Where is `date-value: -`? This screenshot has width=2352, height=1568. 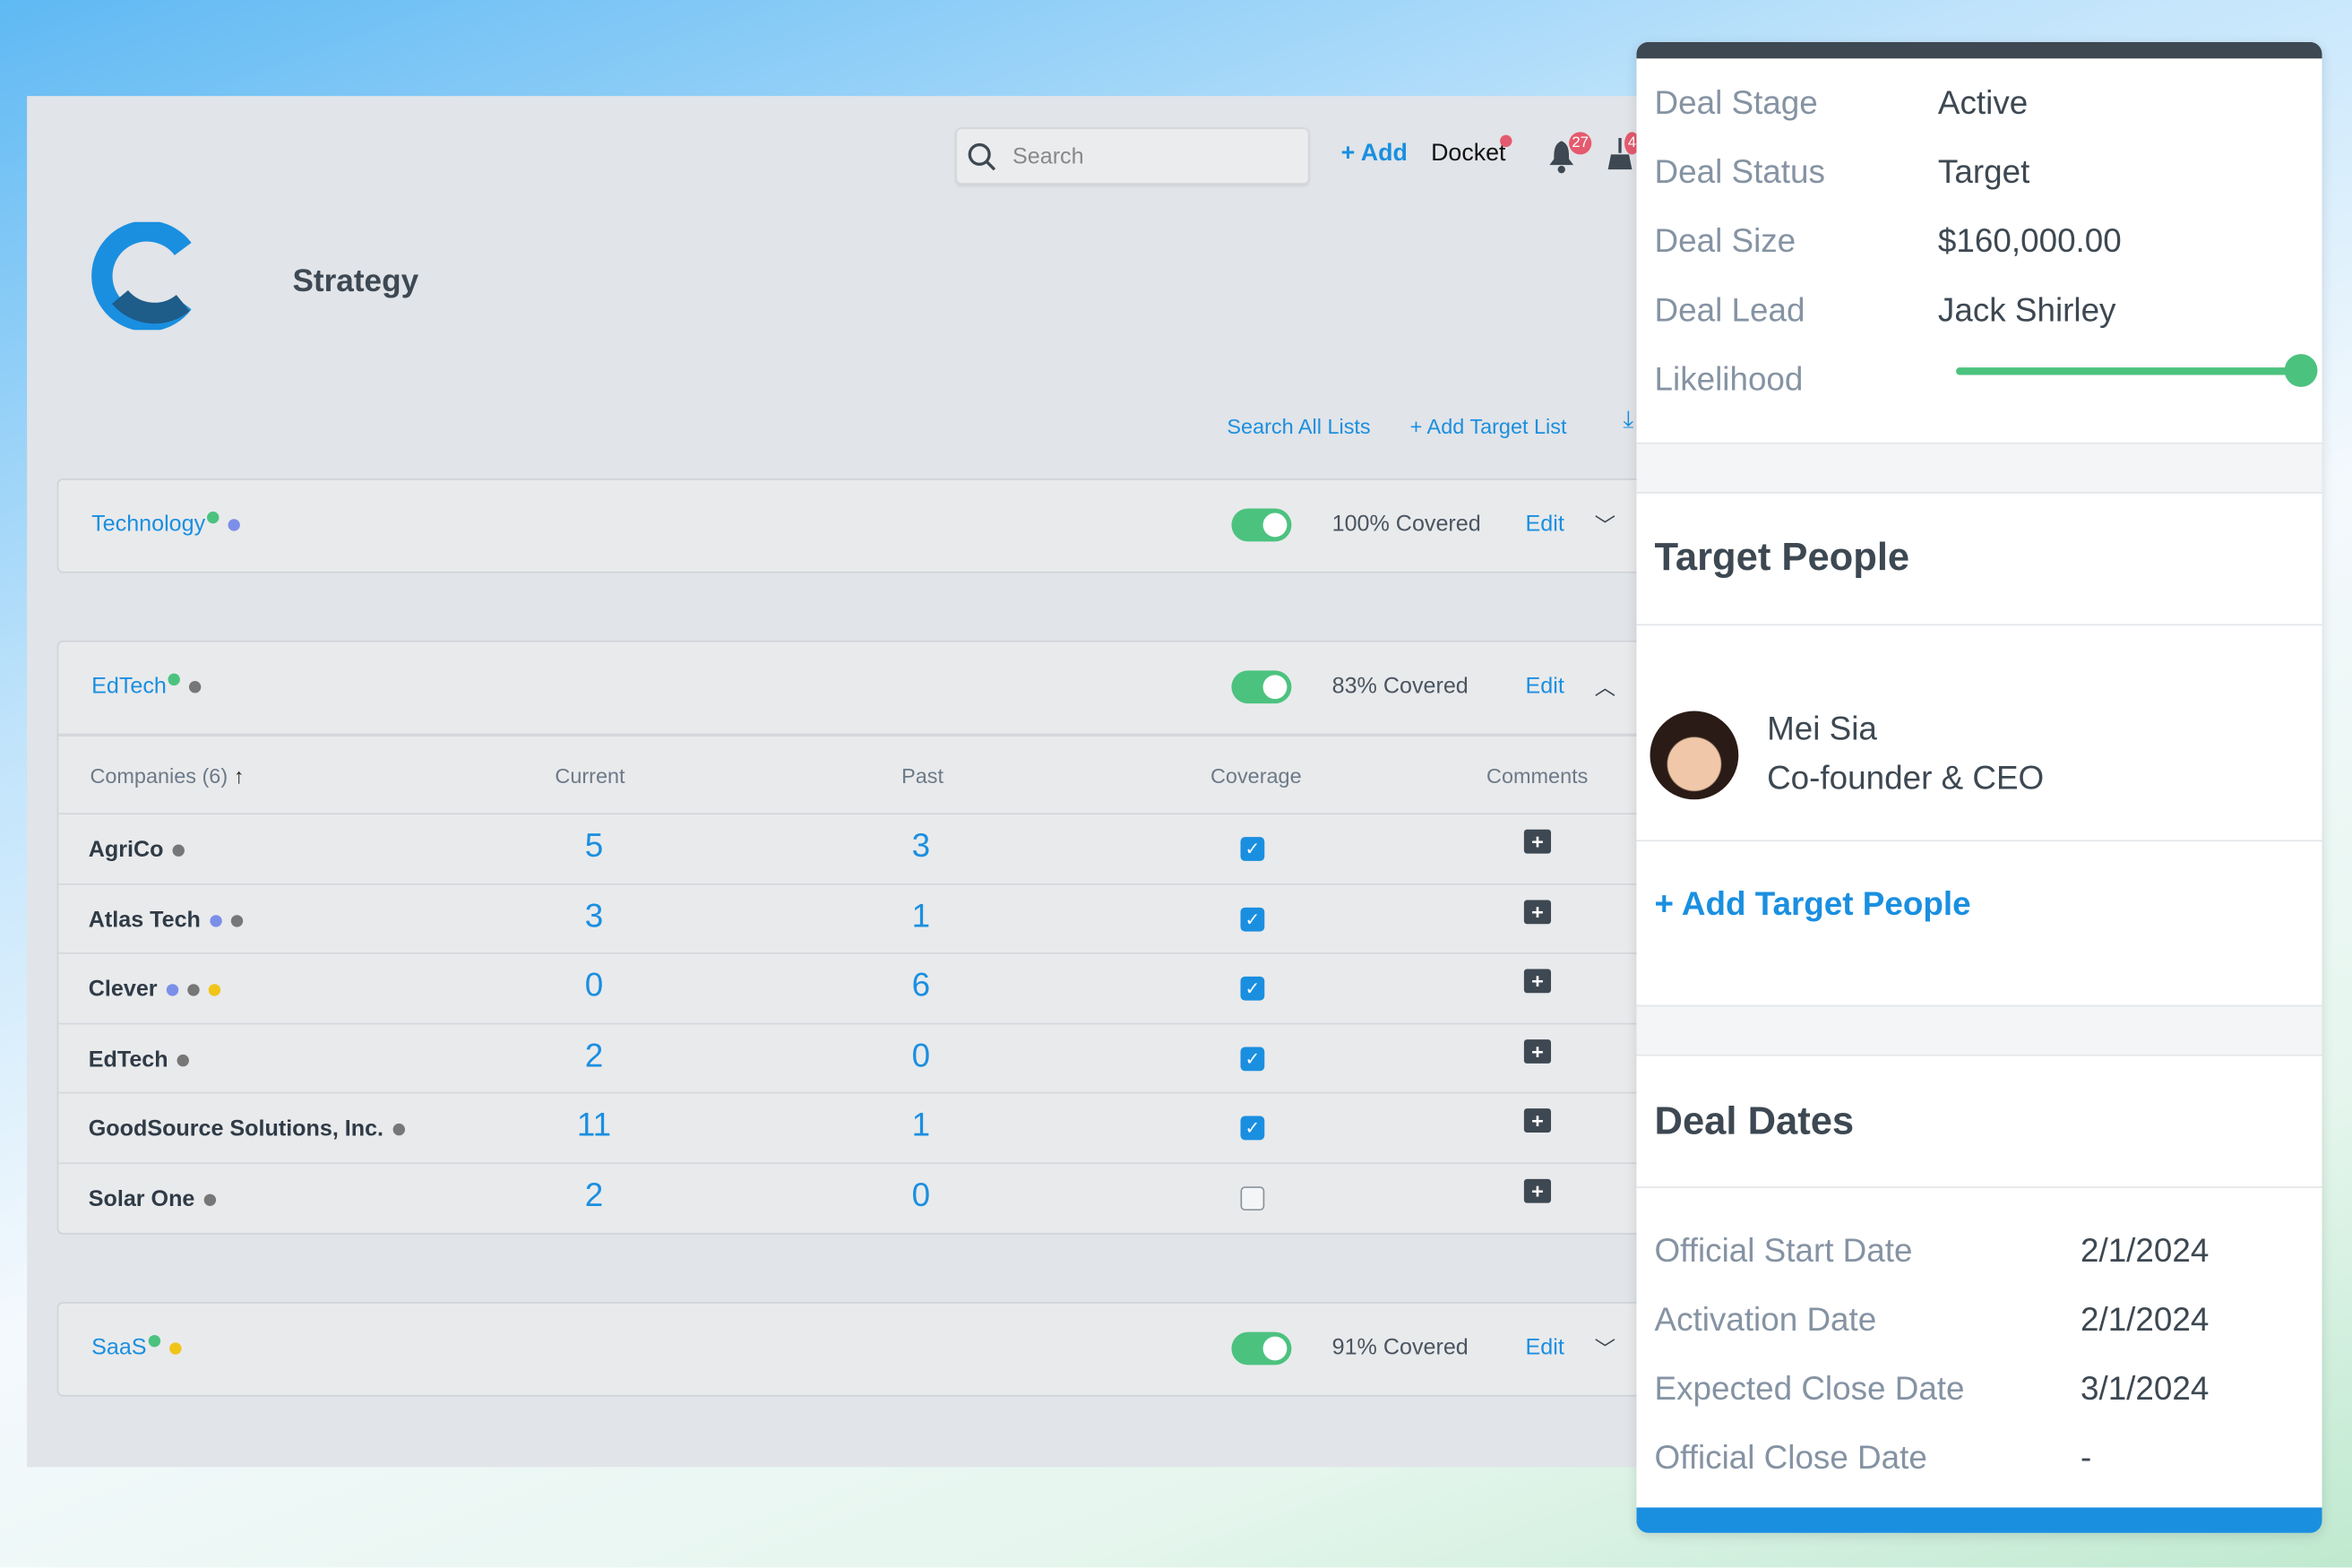
date-value: - is located at coordinates (2086, 1458).